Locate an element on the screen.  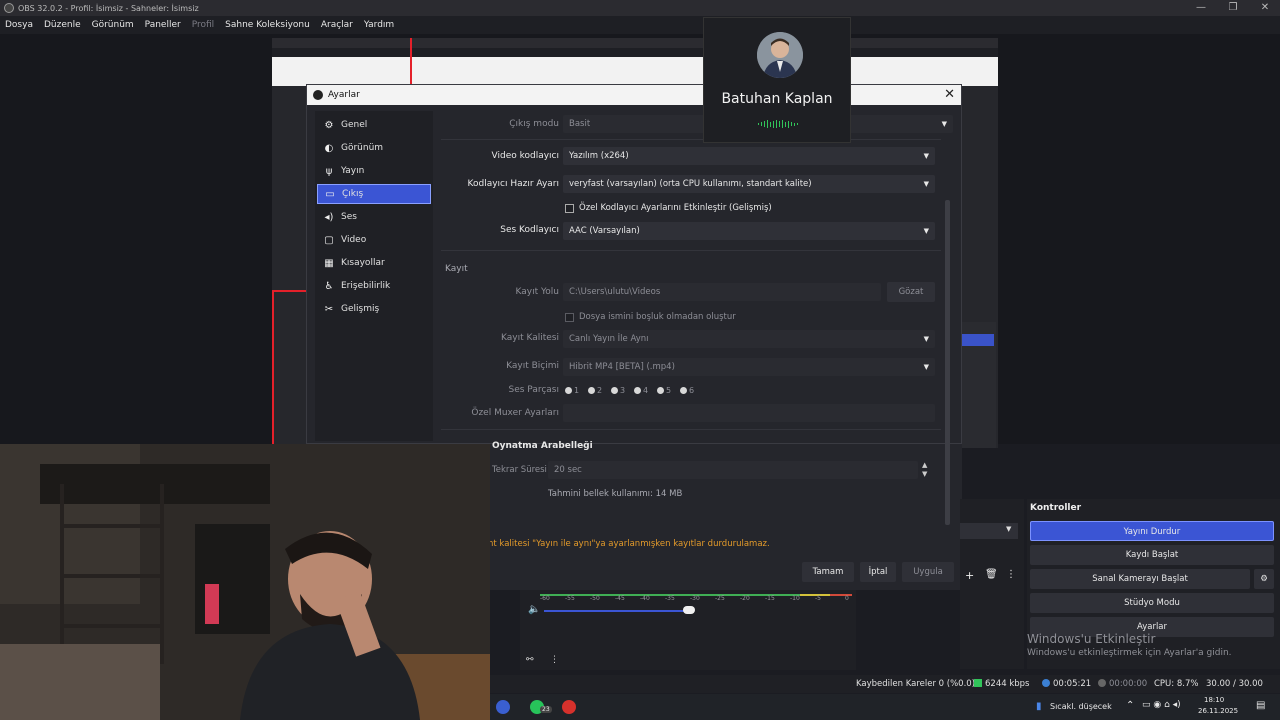
volume-slider is located at coordinates (619, 611).